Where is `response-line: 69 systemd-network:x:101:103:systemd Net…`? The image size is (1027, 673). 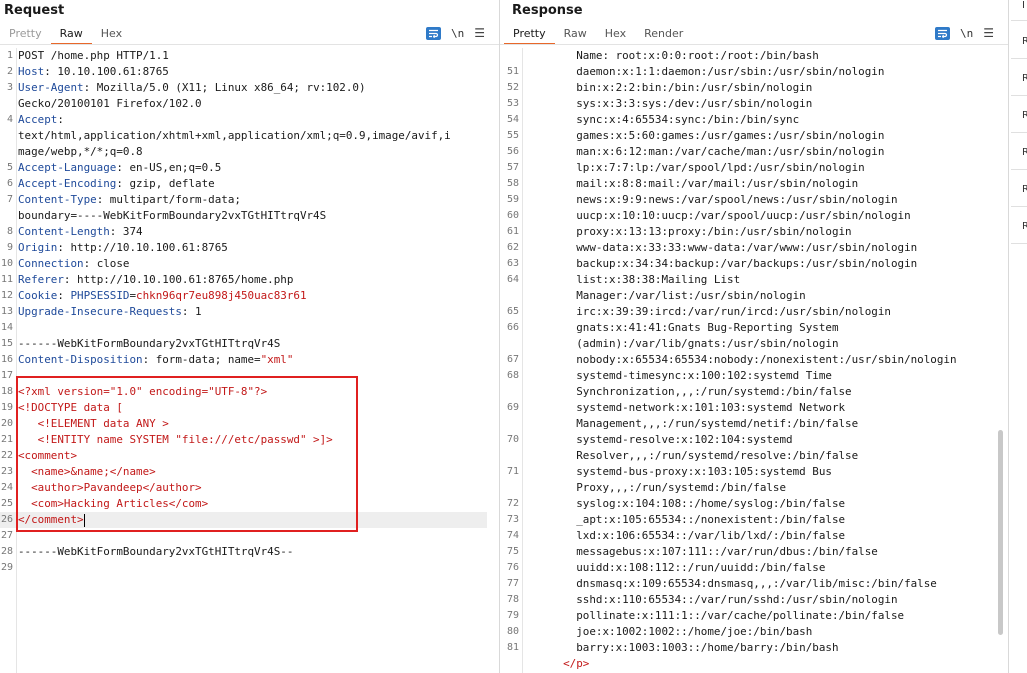
response-line: 69 systemd-network:x:101:103:systemd Net… is located at coordinates (754, 408).